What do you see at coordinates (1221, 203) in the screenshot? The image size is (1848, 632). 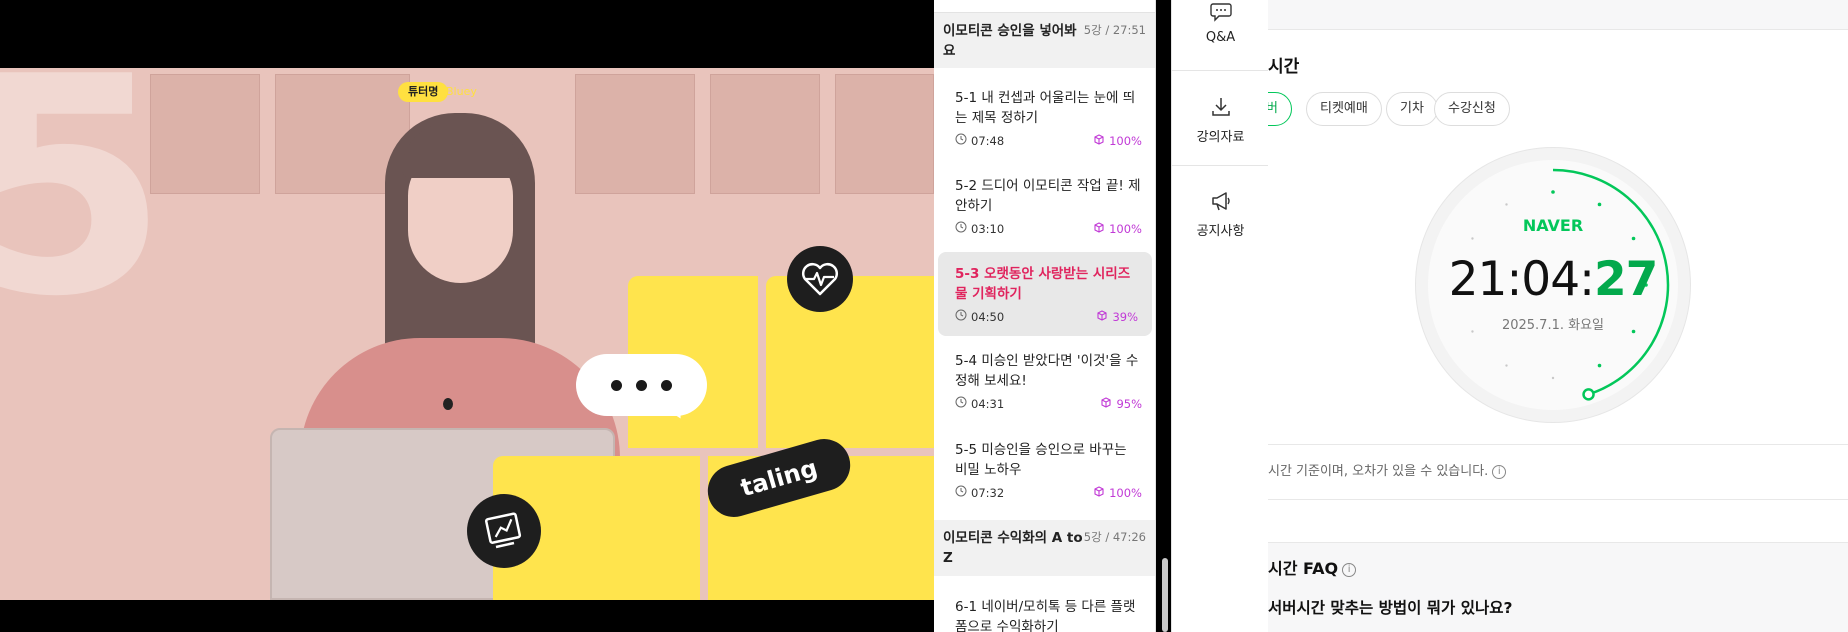 I see `megaphone-icon` at bounding box center [1221, 203].